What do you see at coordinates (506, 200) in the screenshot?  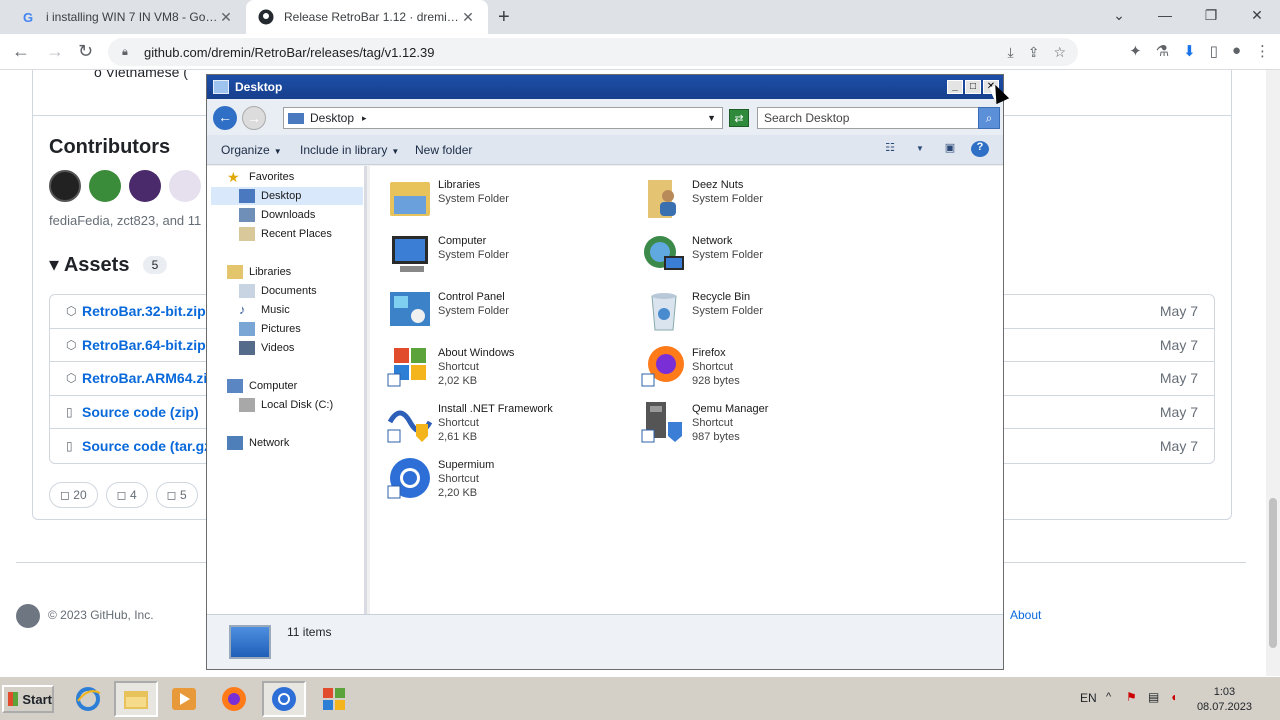 I see `file-item-libraries: Libraries System Folder` at bounding box center [506, 200].